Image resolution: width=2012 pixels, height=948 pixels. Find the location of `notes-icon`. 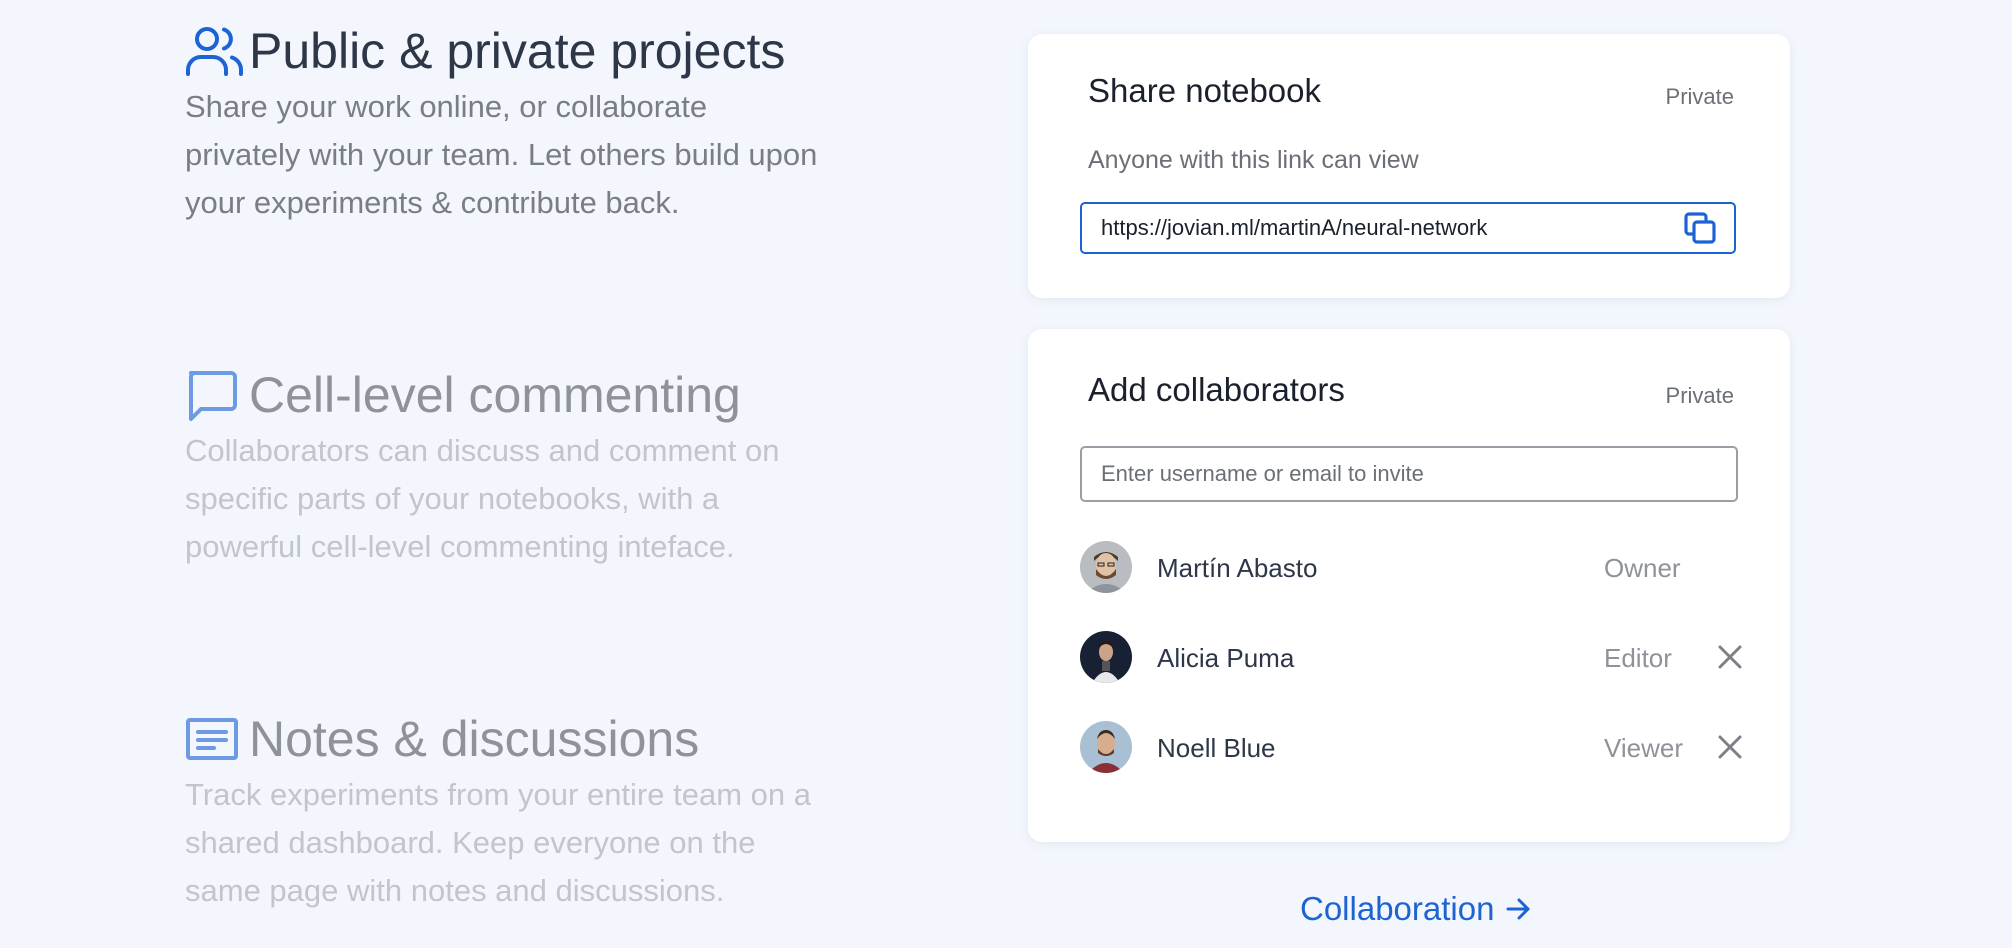

notes-icon is located at coordinates (215, 739).